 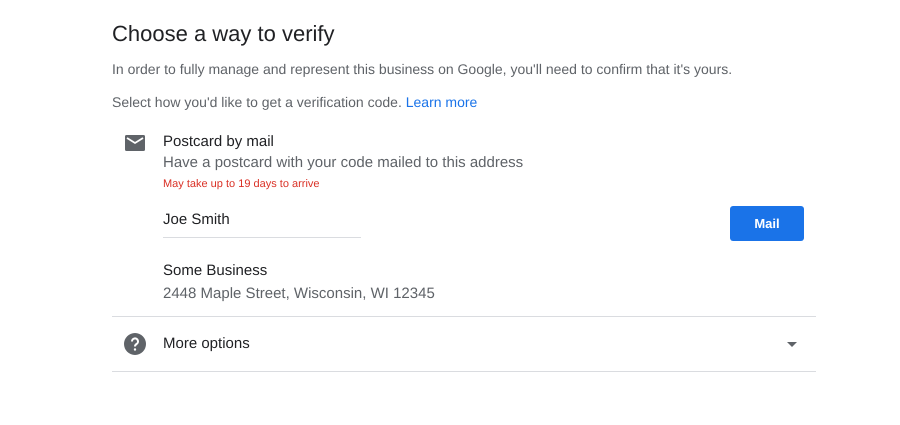 I want to click on help-icon, so click(x=135, y=344).